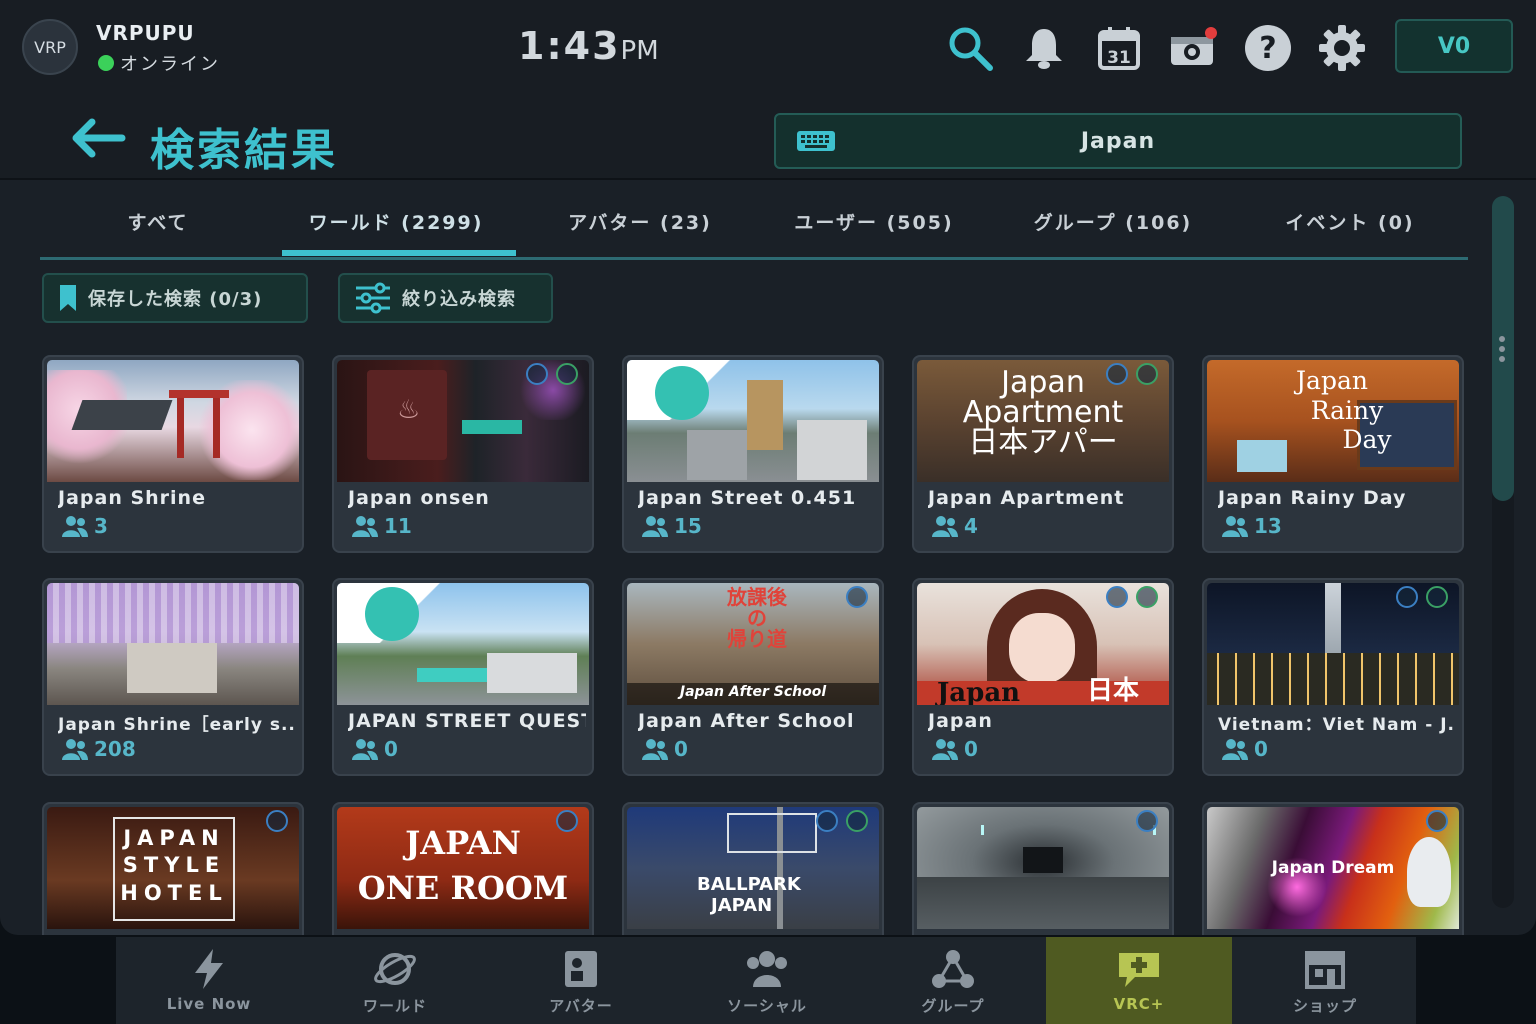 This screenshot has height=1024, width=1536. Describe the element at coordinates (569, 46) in the screenshot. I see `clock-time: 1:43` at that location.